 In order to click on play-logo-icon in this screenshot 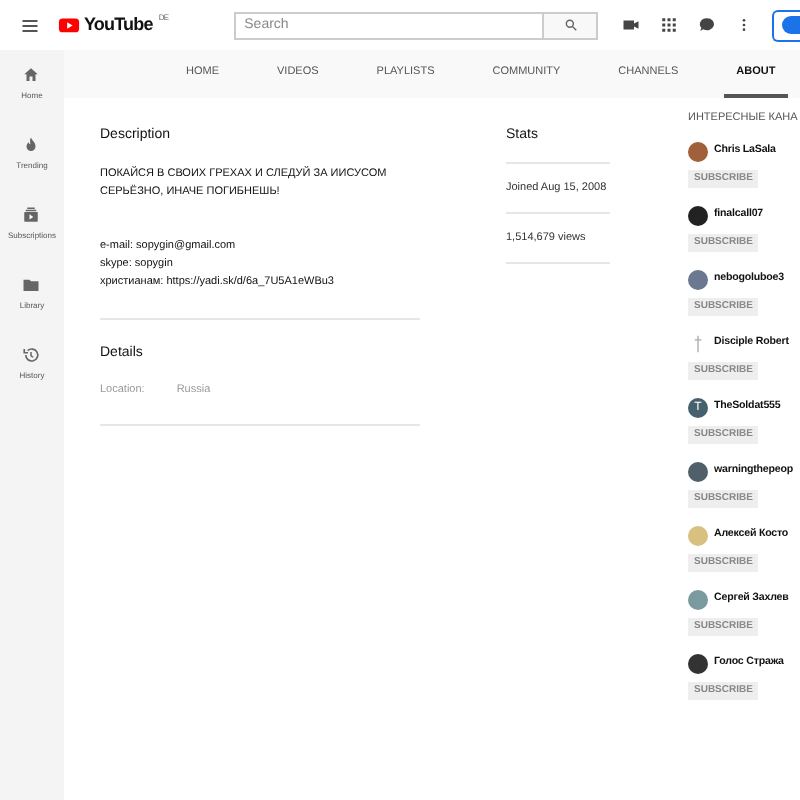, I will do `click(69, 25)`.